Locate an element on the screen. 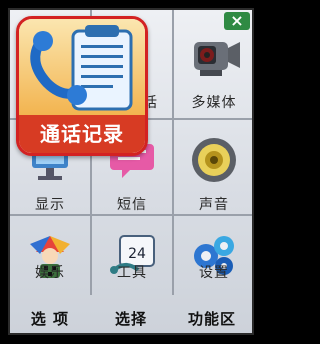 The image size is (320, 344). menu-item-label: 多媒体 is located at coordinates (214, 103).